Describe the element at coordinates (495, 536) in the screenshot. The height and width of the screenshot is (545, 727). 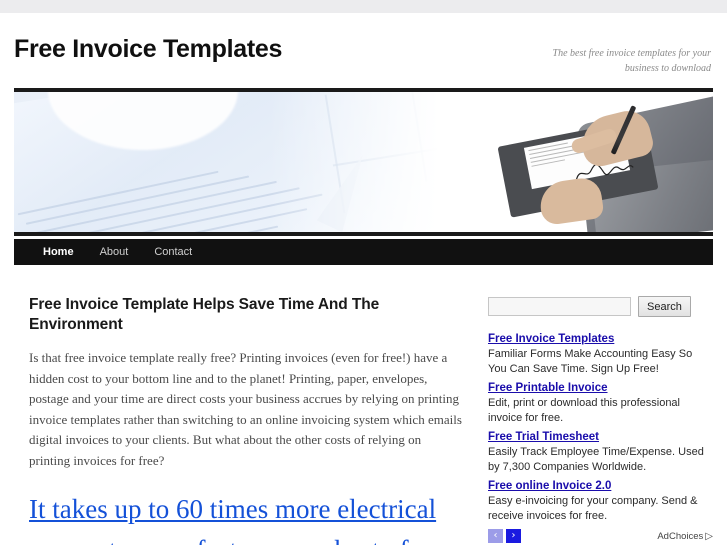
I see `ad-prev-arrow-icon: ‹` at that location.